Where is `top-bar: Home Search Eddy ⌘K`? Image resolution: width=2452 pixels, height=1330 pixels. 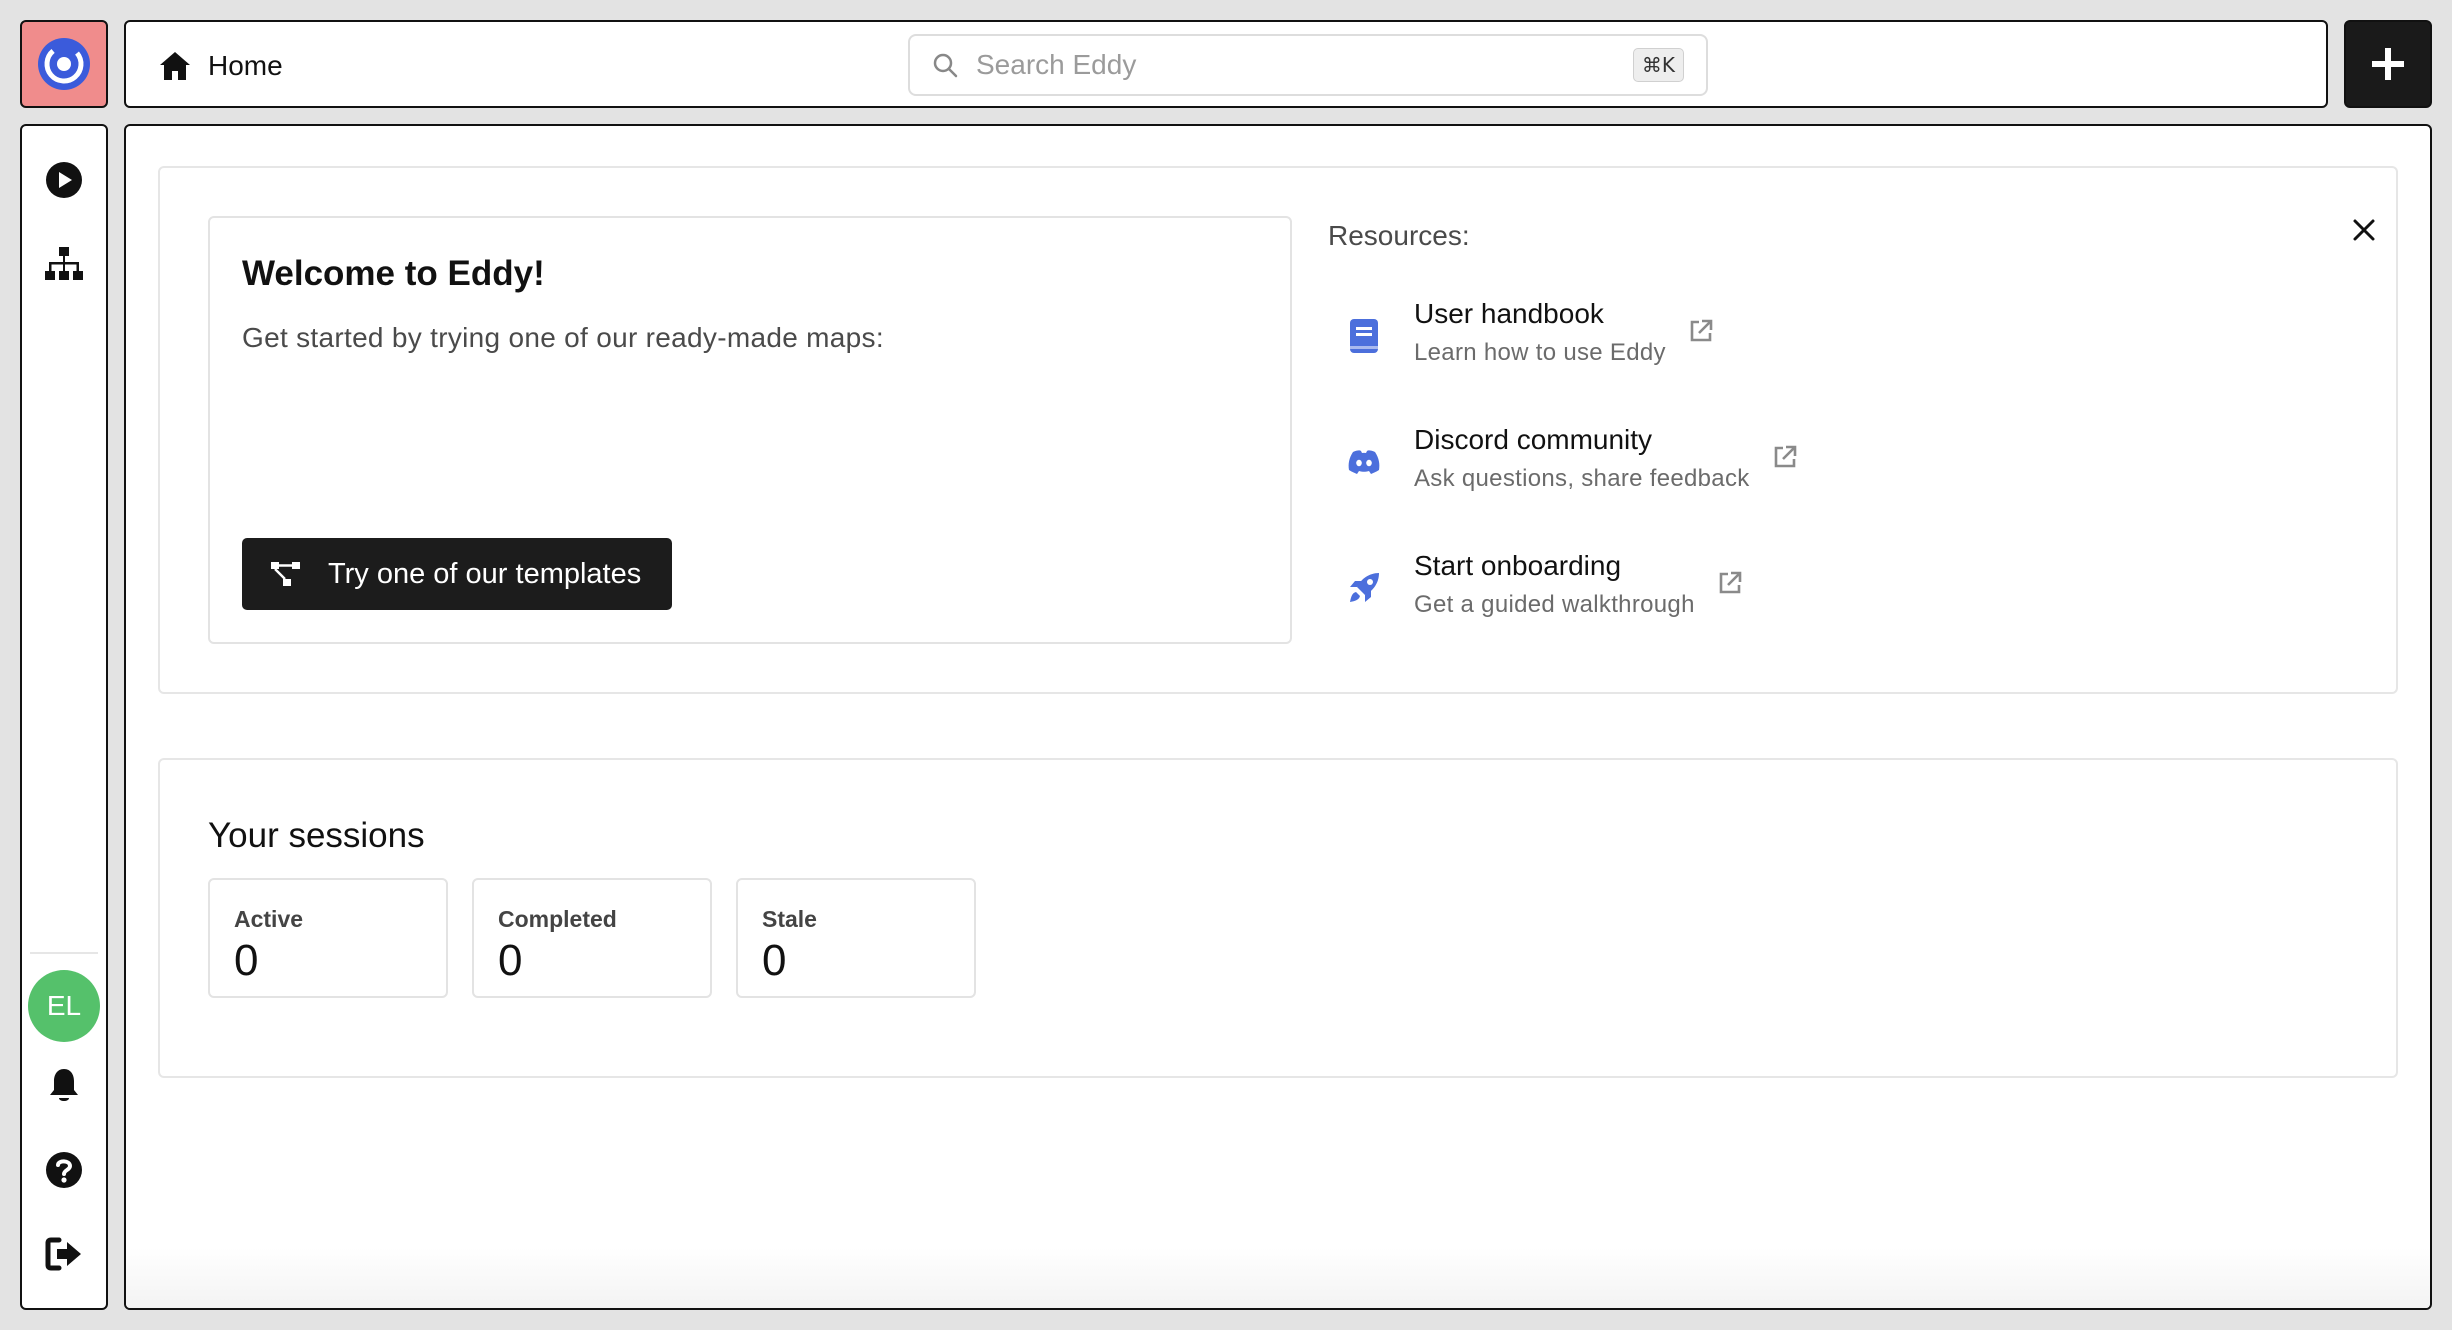 top-bar: Home Search Eddy ⌘K is located at coordinates (1226, 64).